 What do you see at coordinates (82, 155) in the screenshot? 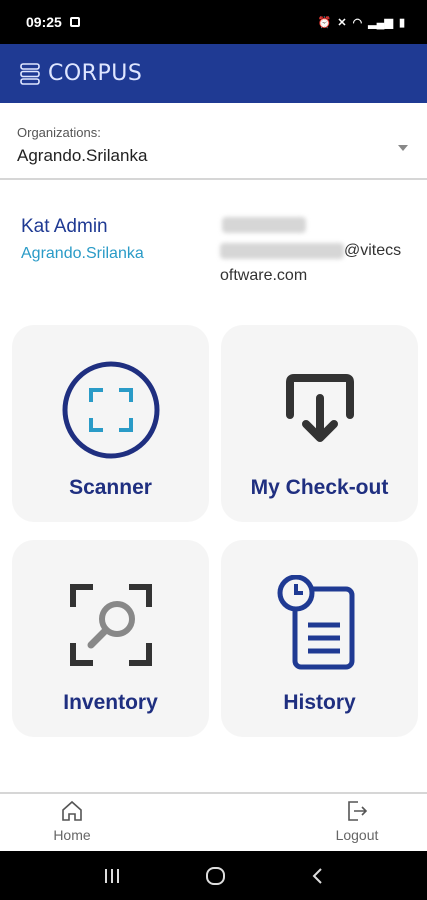
I see `organization-value: Agrando.Srilanka` at bounding box center [82, 155].